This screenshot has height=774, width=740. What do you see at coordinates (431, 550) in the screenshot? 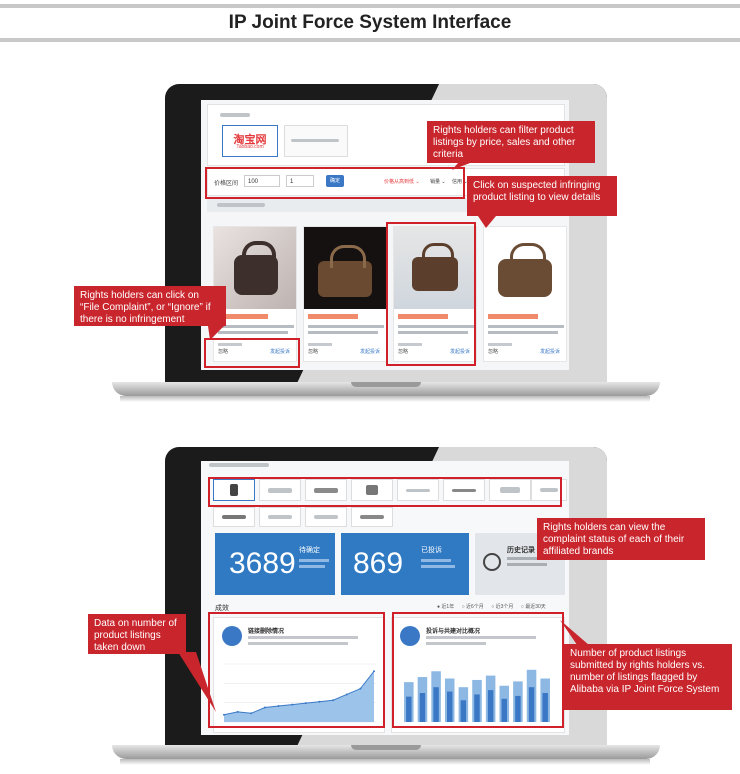
I see `complained-label: 已投诉` at bounding box center [431, 550].